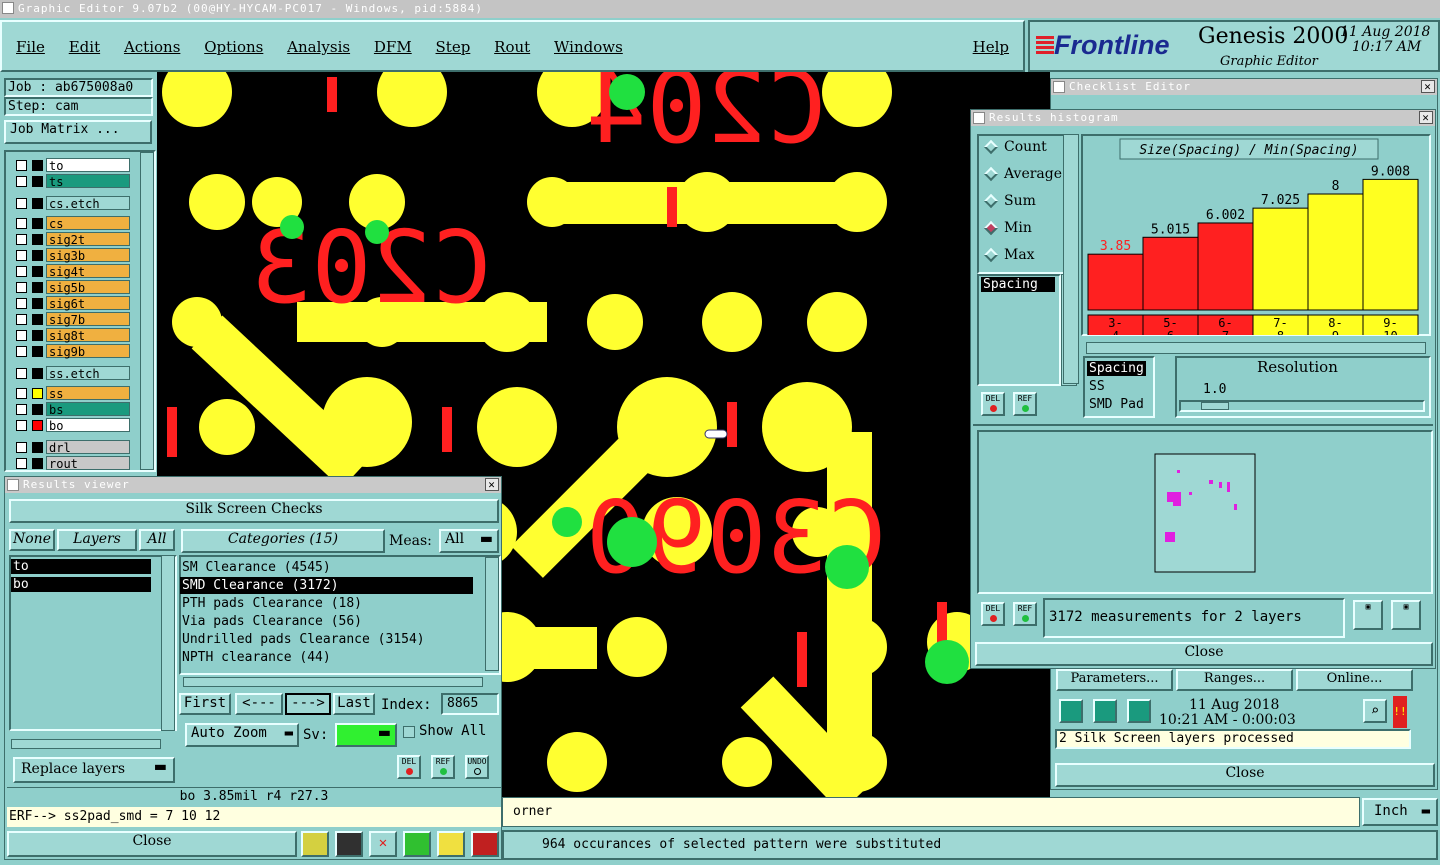 Image resolution: width=1440 pixels, height=865 pixels. Describe the element at coordinates (88, 351) in the screenshot. I see `layer-name: sig9b` at that location.